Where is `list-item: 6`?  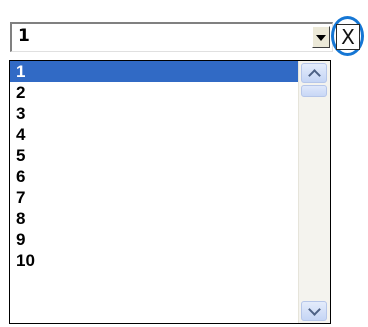 list-item: 6 is located at coordinates (154, 176).